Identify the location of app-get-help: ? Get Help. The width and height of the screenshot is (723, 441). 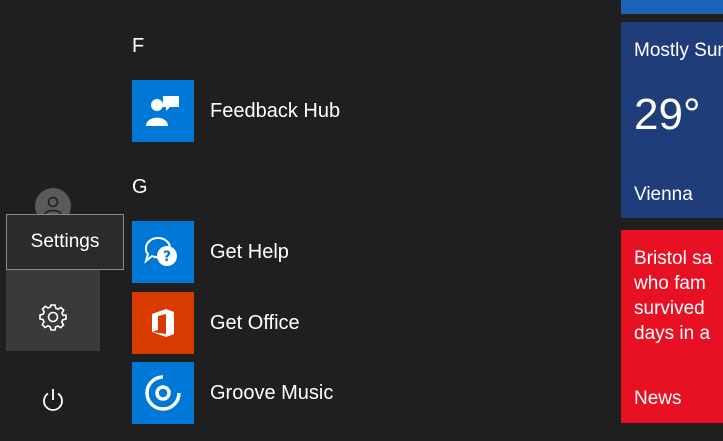
(210, 252).